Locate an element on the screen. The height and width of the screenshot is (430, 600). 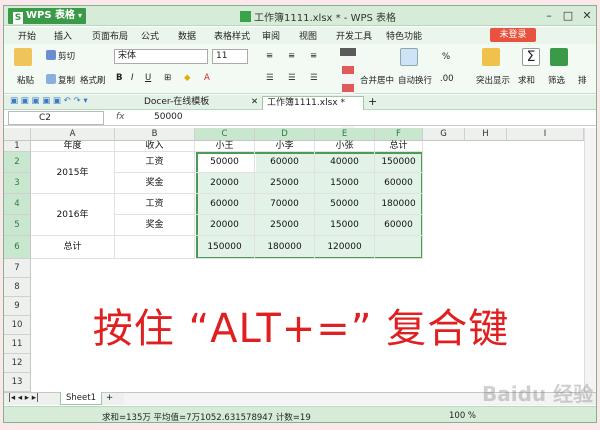
cell-e3: 15000 is located at coordinates (345, 183).